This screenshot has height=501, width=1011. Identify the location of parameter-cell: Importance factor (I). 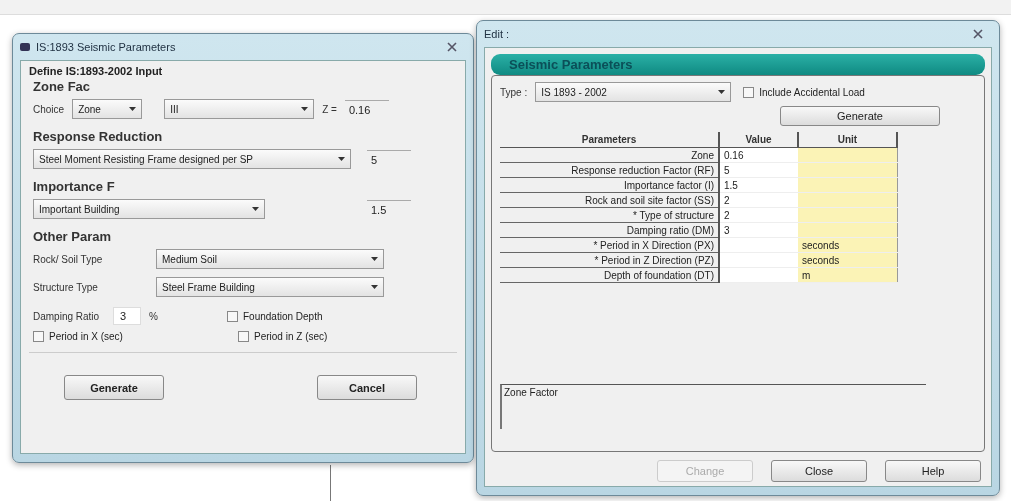
(609, 185).